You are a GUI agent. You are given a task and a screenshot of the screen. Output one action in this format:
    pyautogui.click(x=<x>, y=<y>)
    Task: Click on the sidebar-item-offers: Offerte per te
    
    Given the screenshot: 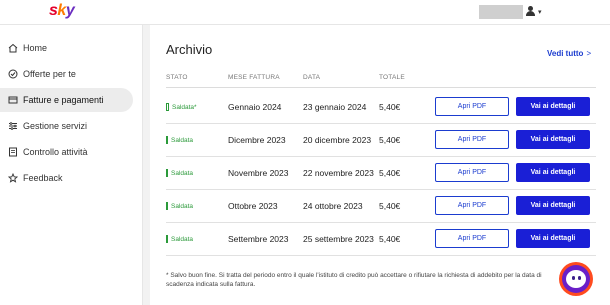 What is the action you would take?
    pyautogui.click(x=66, y=74)
    